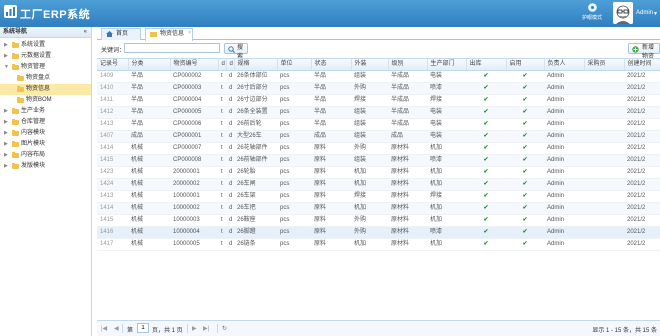  Describe the element at coordinates (113, 65) in the screenshot. I see `column-header: 记录号` at that location.